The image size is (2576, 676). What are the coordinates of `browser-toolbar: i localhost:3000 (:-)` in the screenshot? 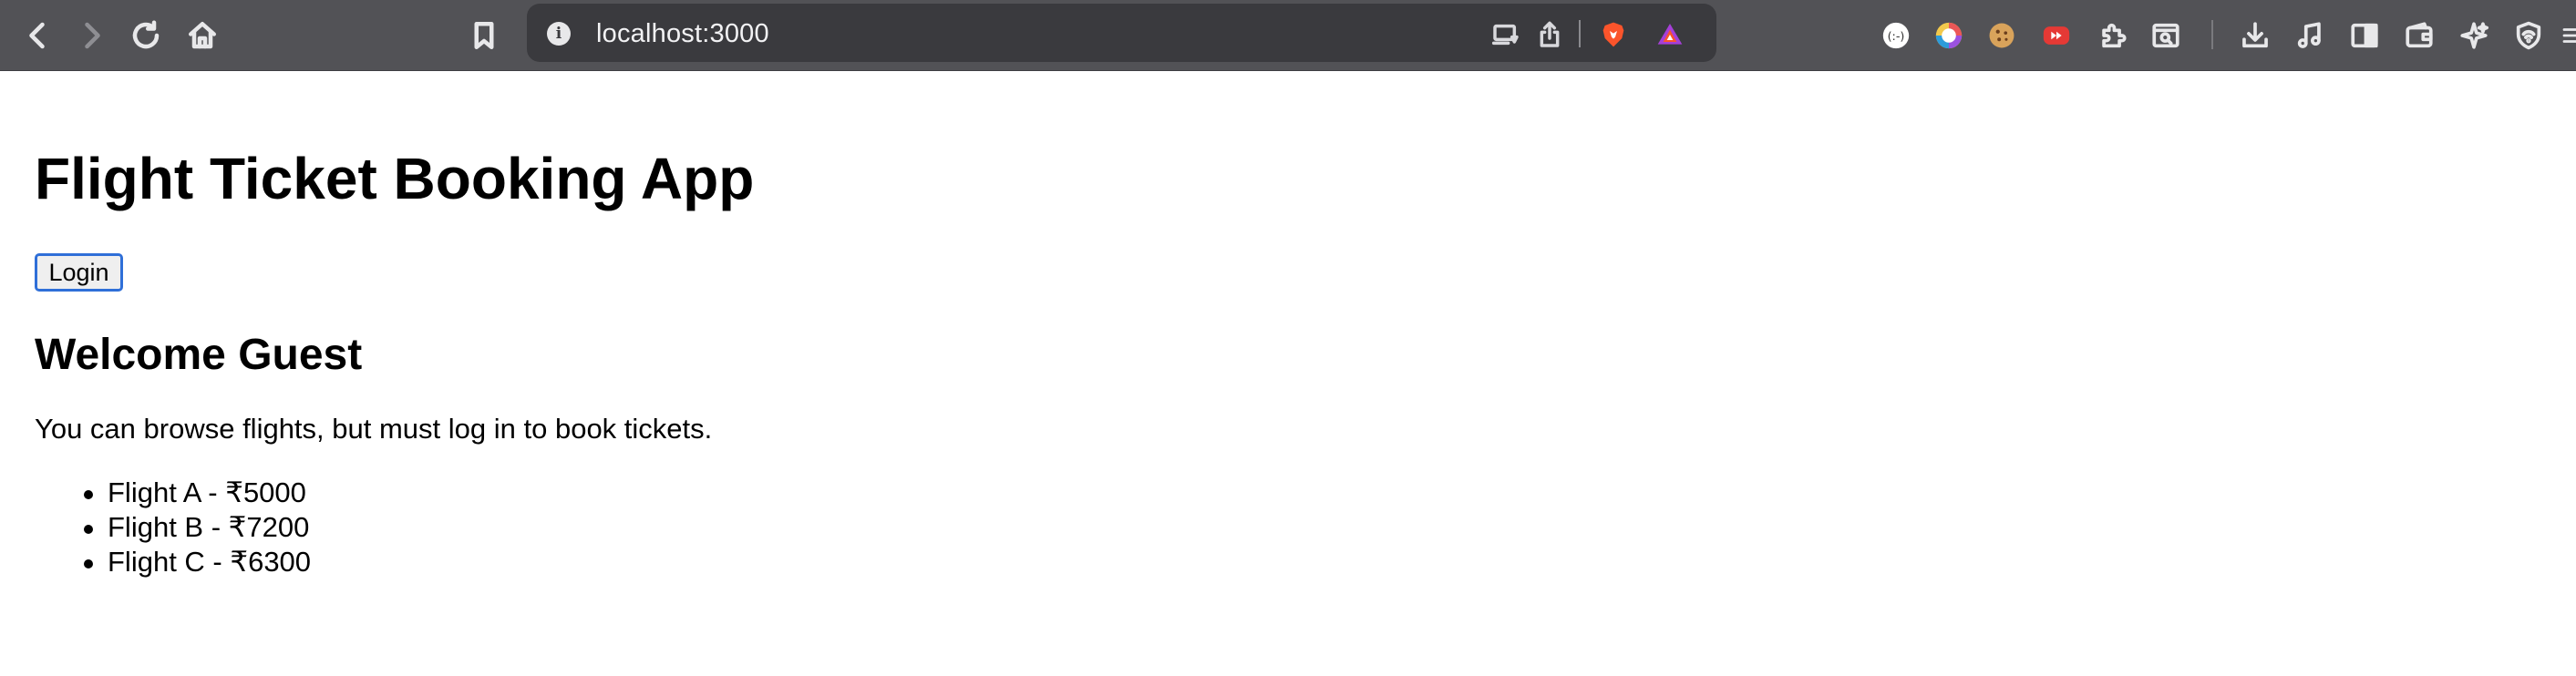 It's located at (1288, 35).